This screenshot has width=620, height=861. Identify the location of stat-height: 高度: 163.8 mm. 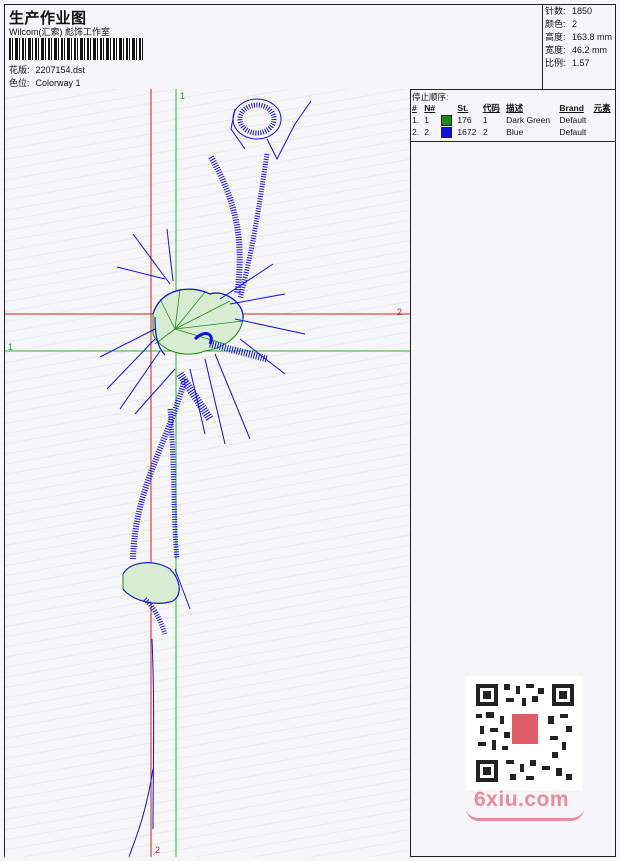
(579, 37).